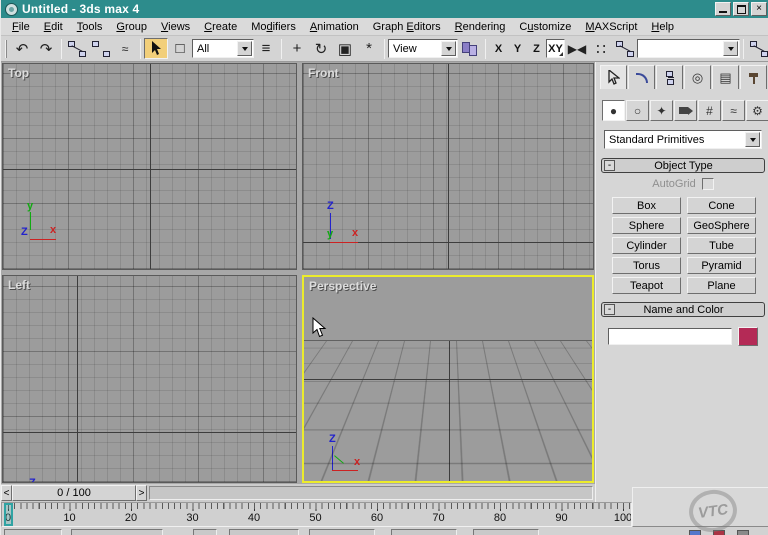 The width and height of the screenshot is (768, 535). Describe the element at coordinates (334, 27) in the screenshot. I see `menu-animation: Animation` at that location.